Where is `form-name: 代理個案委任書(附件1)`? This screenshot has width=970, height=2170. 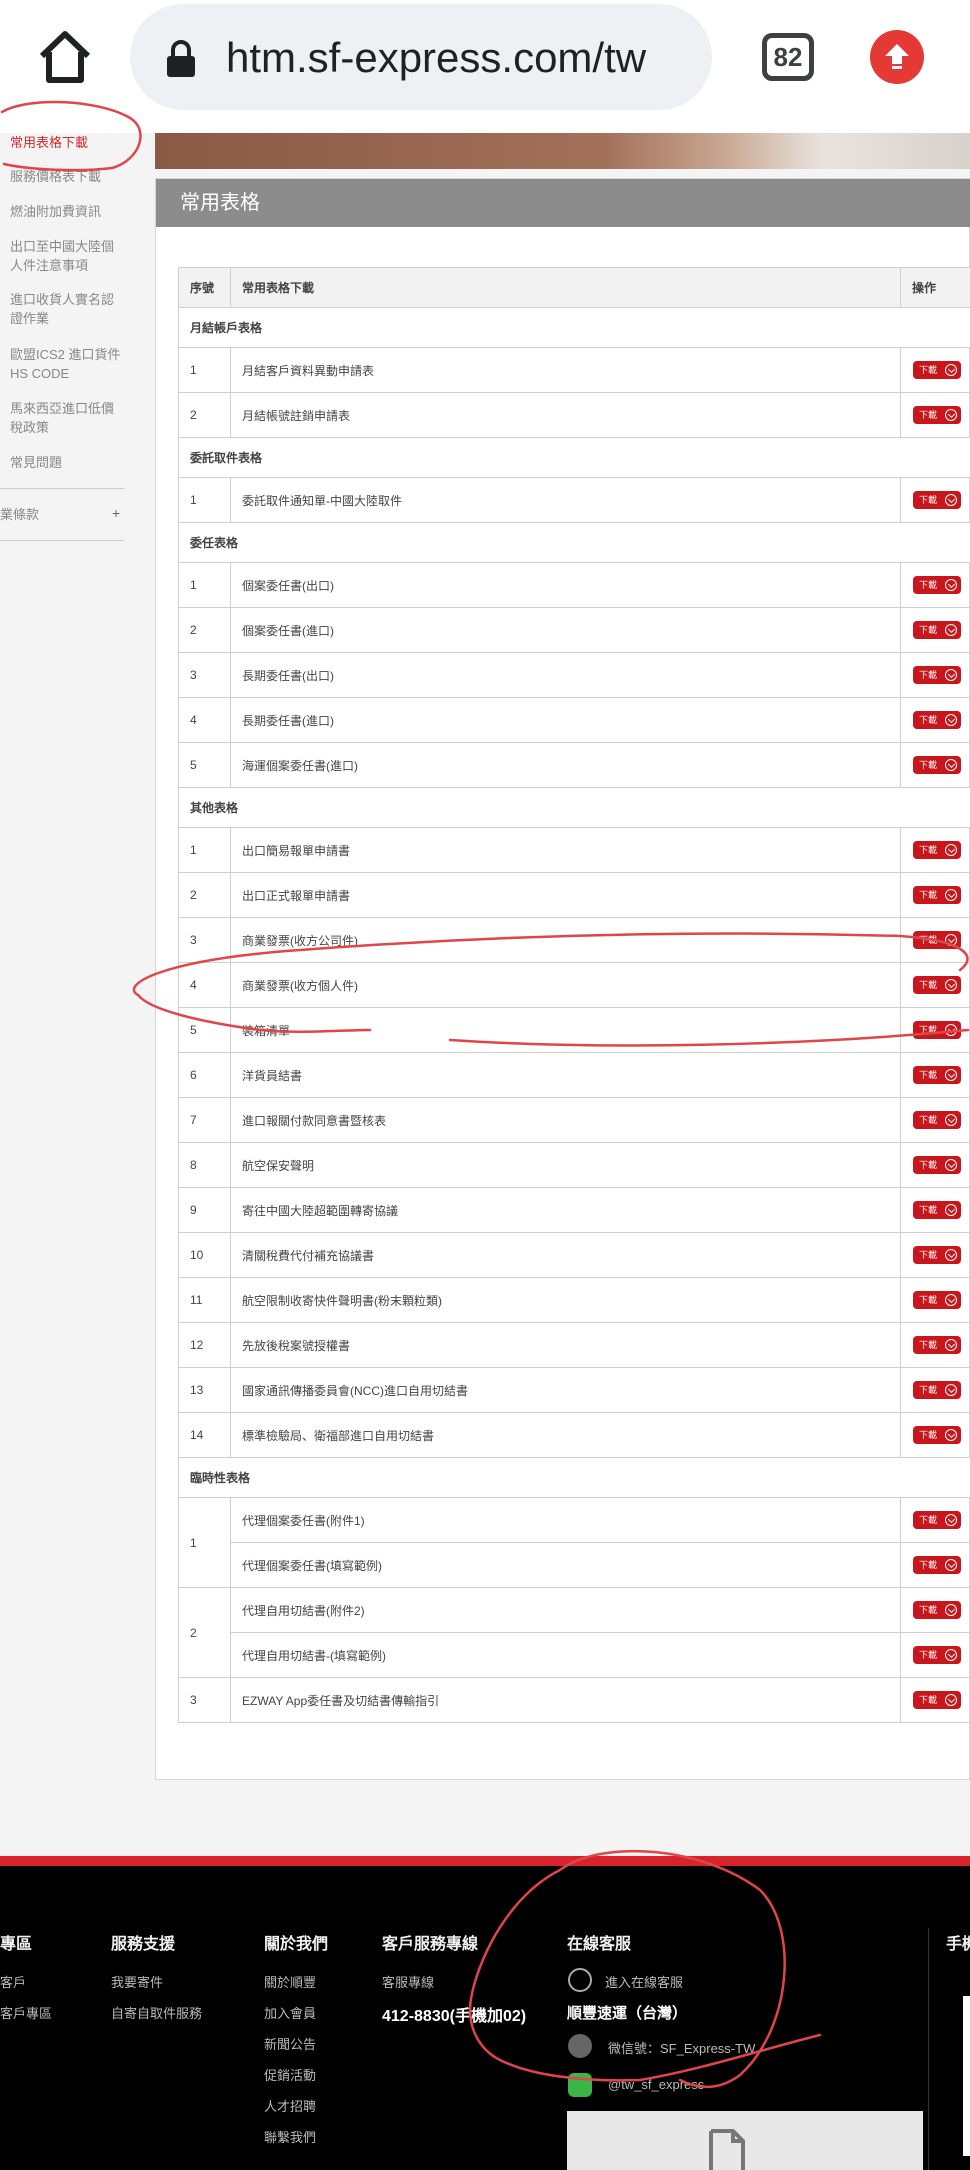
form-name: 代理個案委任書(附件1) is located at coordinates (565, 1520).